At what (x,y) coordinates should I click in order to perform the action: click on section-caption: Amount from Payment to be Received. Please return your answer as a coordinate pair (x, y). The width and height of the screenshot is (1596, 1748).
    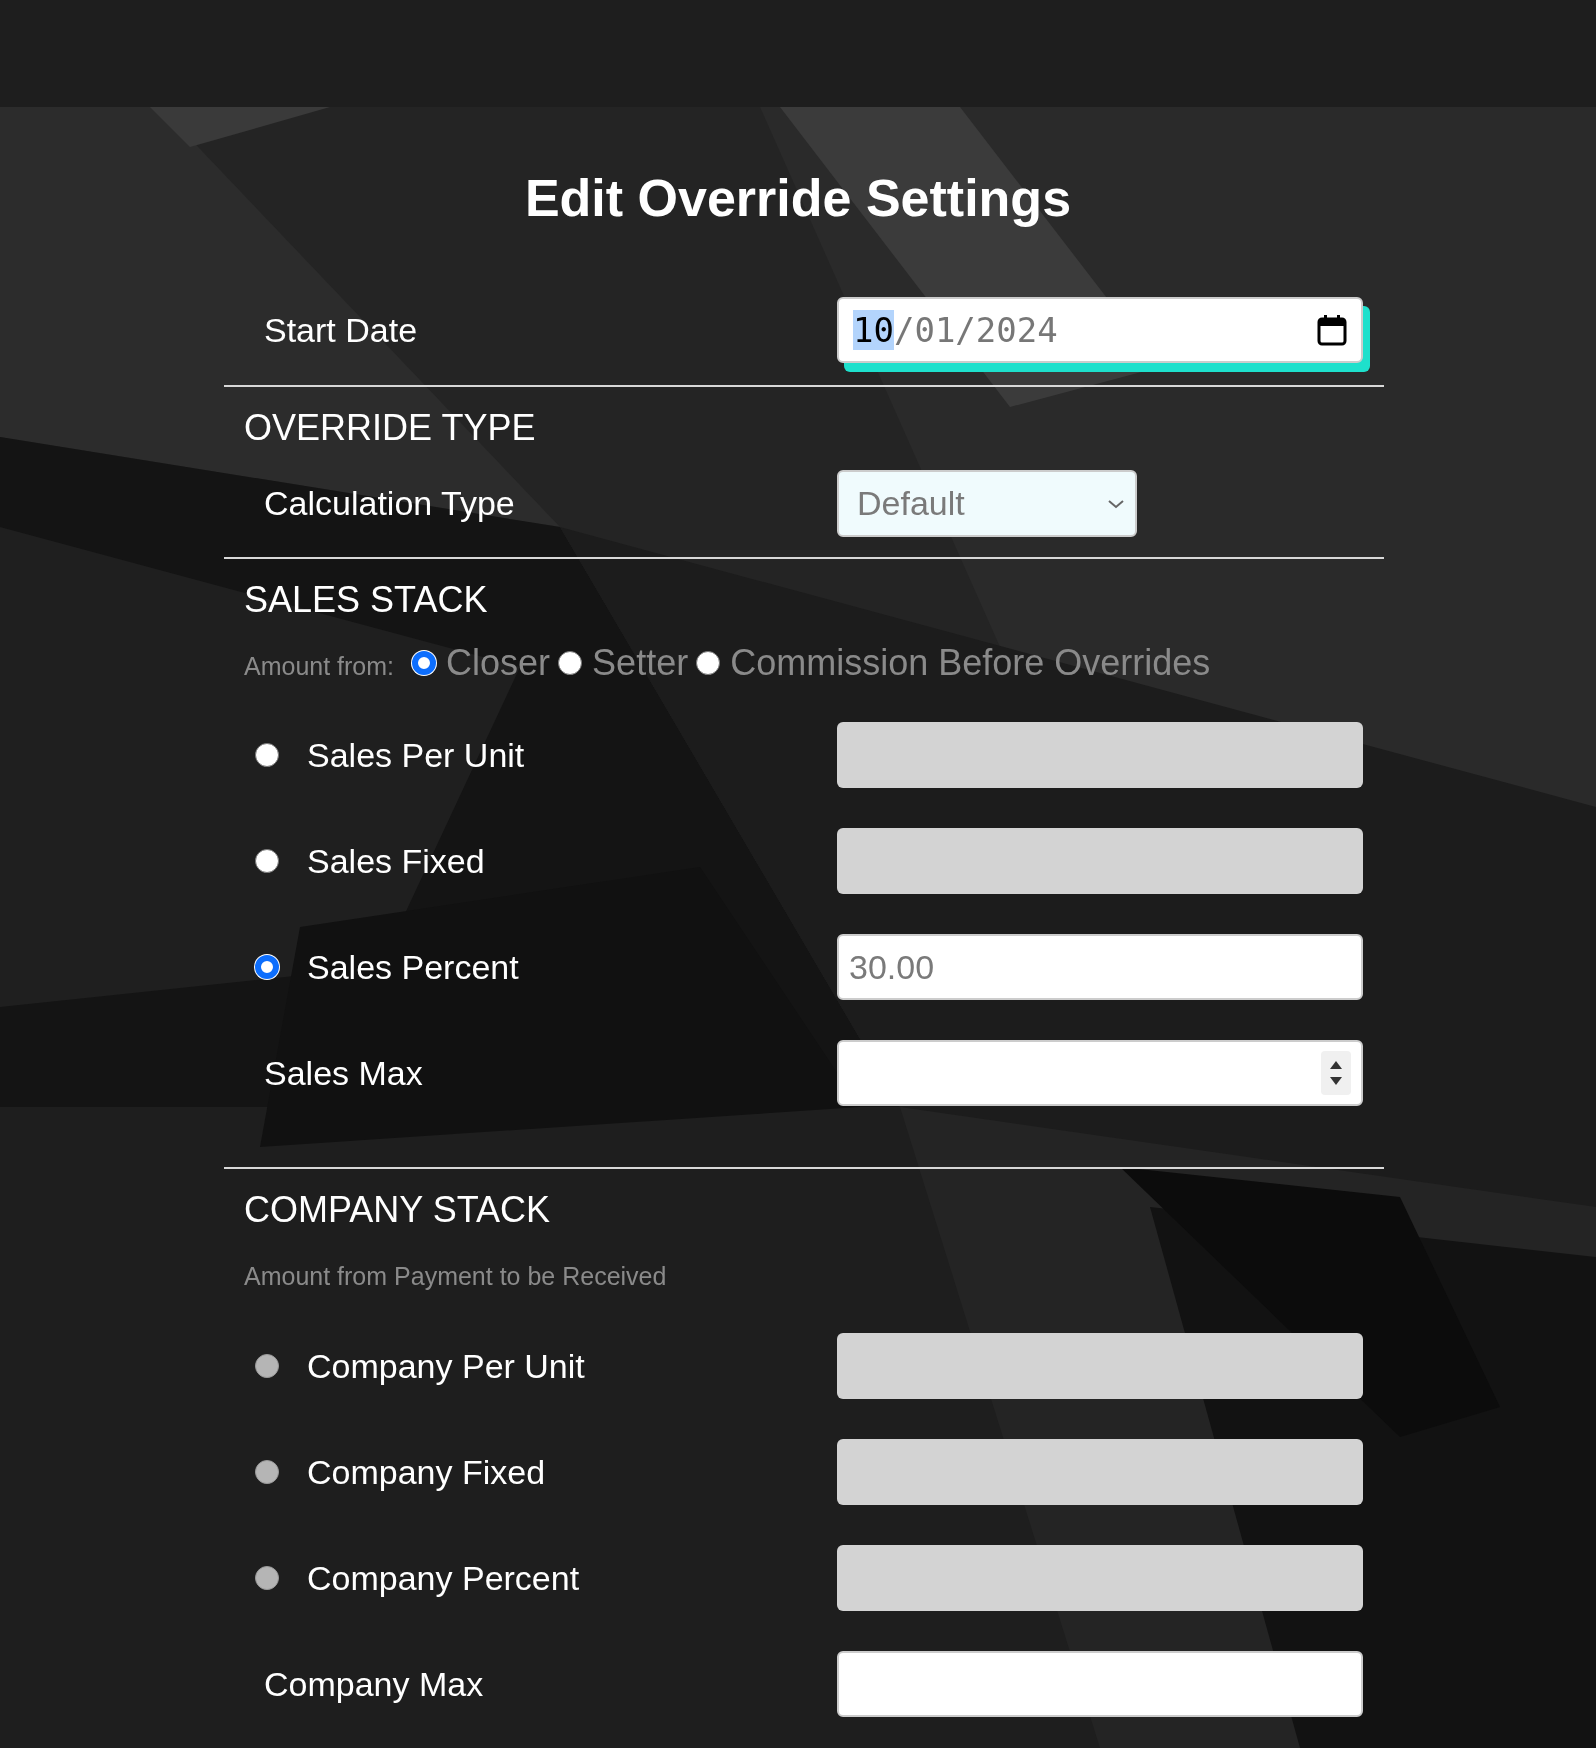
    Looking at the image, I should click on (455, 1276).